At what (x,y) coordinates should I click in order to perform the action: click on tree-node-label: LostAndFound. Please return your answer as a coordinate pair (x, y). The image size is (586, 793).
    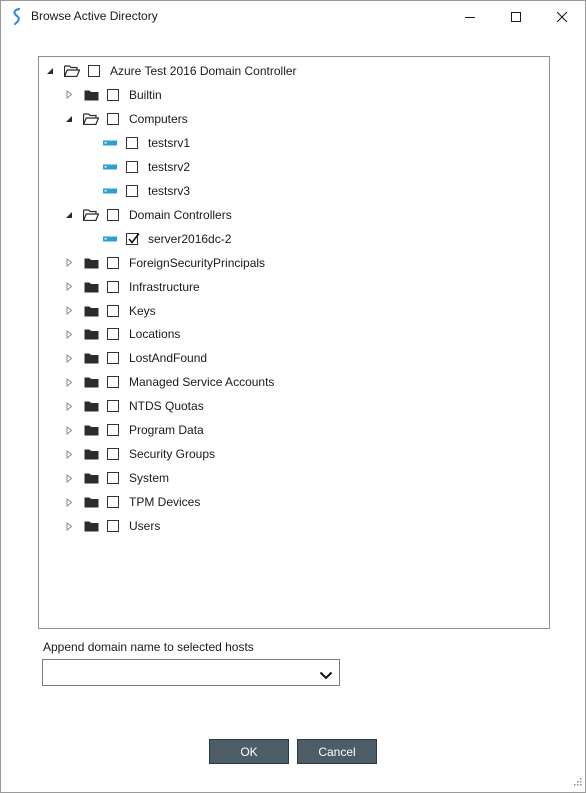
    Looking at the image, I should click on (168, 358).